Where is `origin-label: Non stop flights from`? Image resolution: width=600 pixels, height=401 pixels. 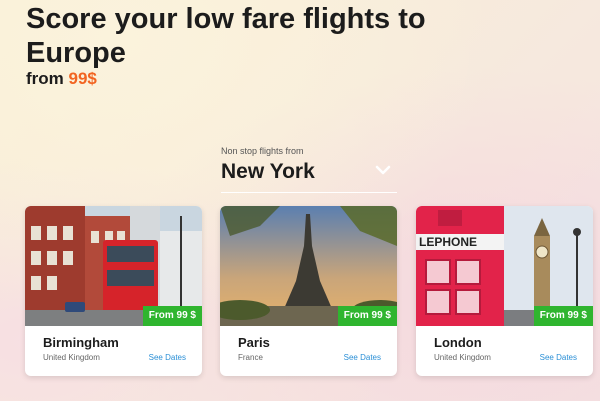
origin-label: Non stop flights from is located at coordinates (262, 151).